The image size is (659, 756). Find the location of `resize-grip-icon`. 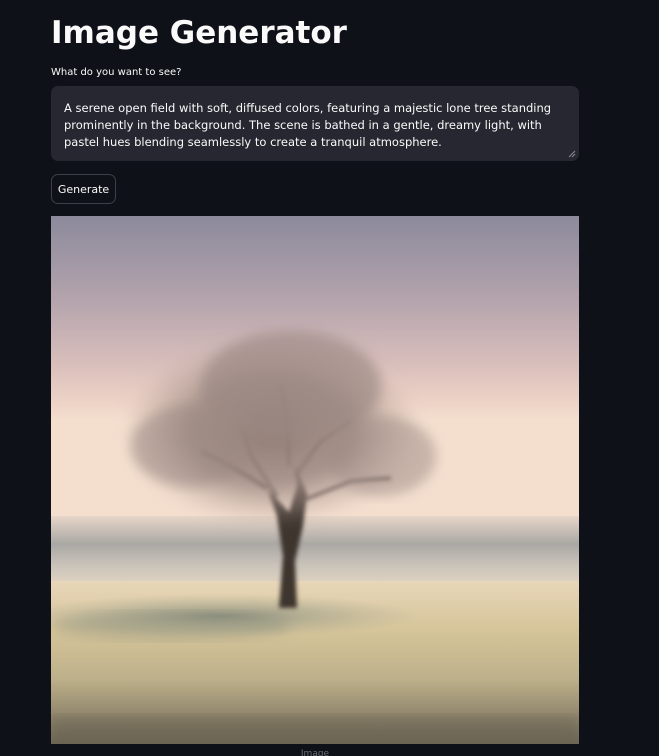

resize-grip-icon is located at coordinates (572, 154).